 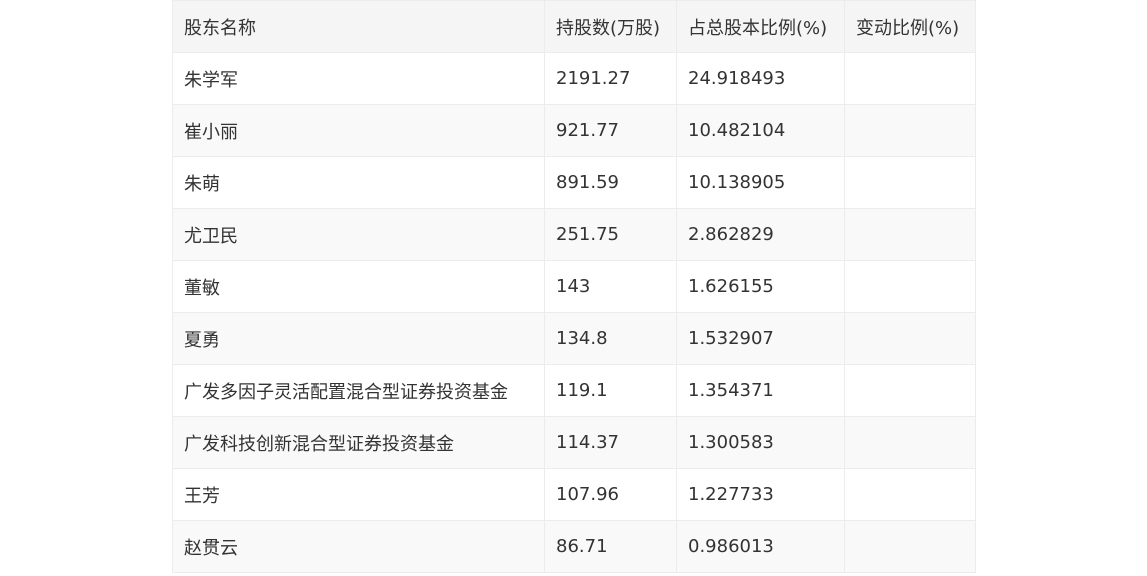 I want to click on cell-shares: 134.8, so click(x=610, y=338).